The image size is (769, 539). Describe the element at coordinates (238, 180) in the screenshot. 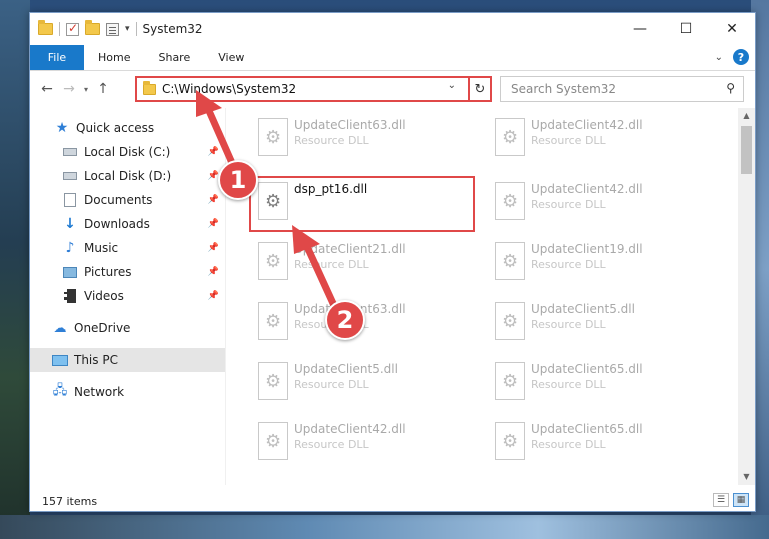

I see `step-badge-1: 1` at that location.